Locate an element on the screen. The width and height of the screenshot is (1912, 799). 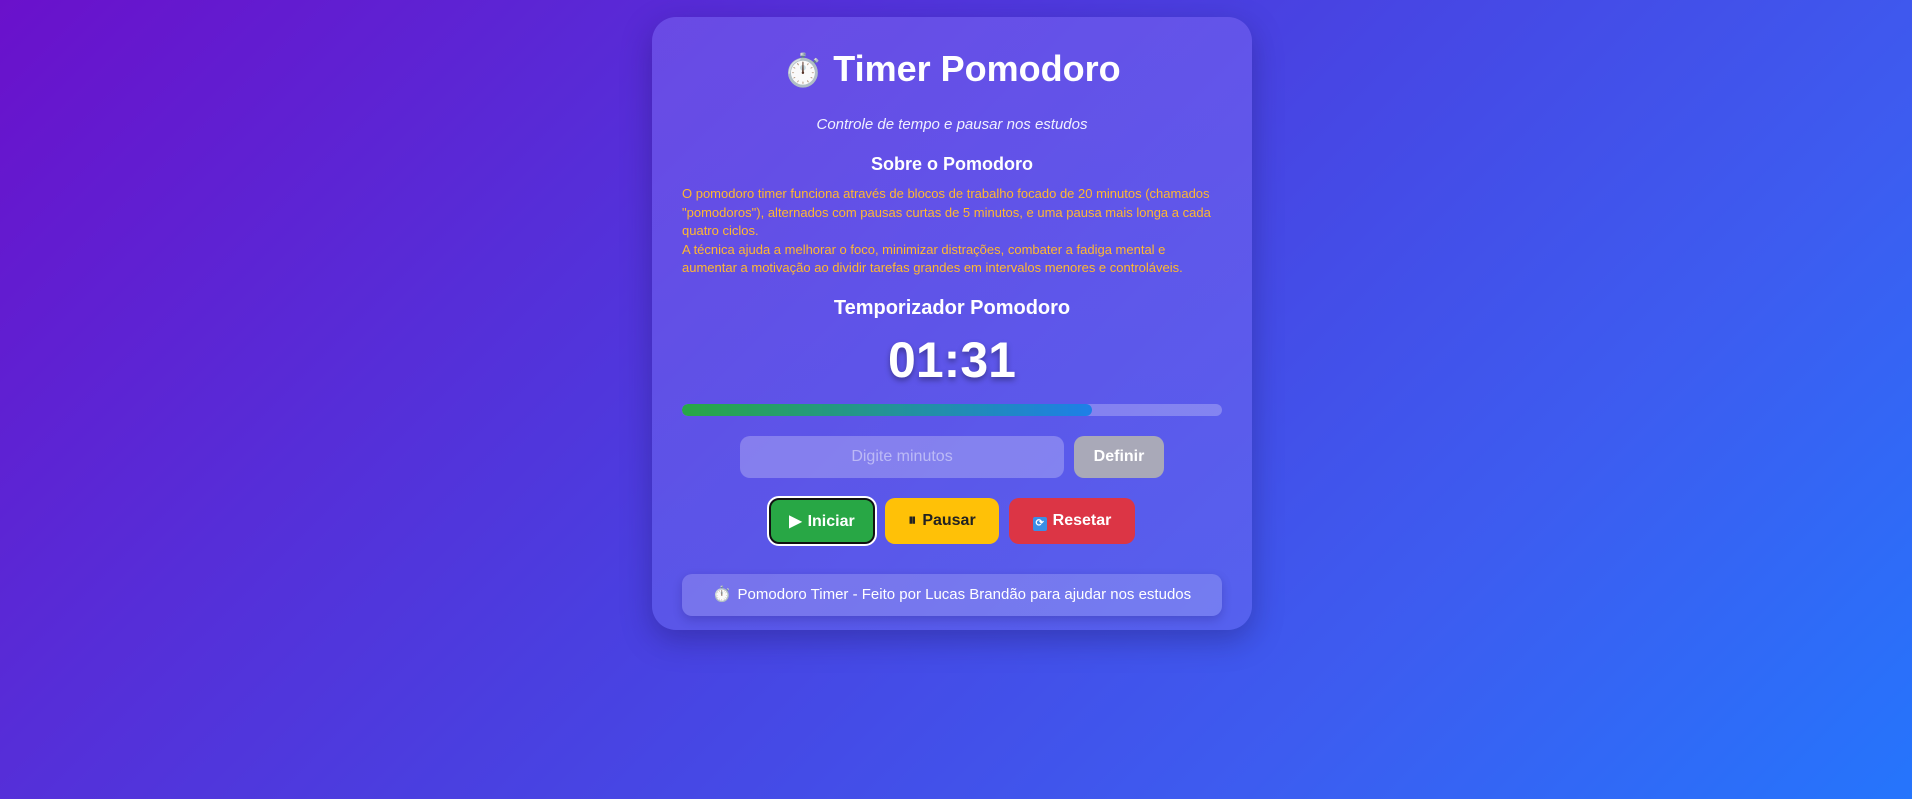
minutes-row: Definir is located at coordinates (952, 457).